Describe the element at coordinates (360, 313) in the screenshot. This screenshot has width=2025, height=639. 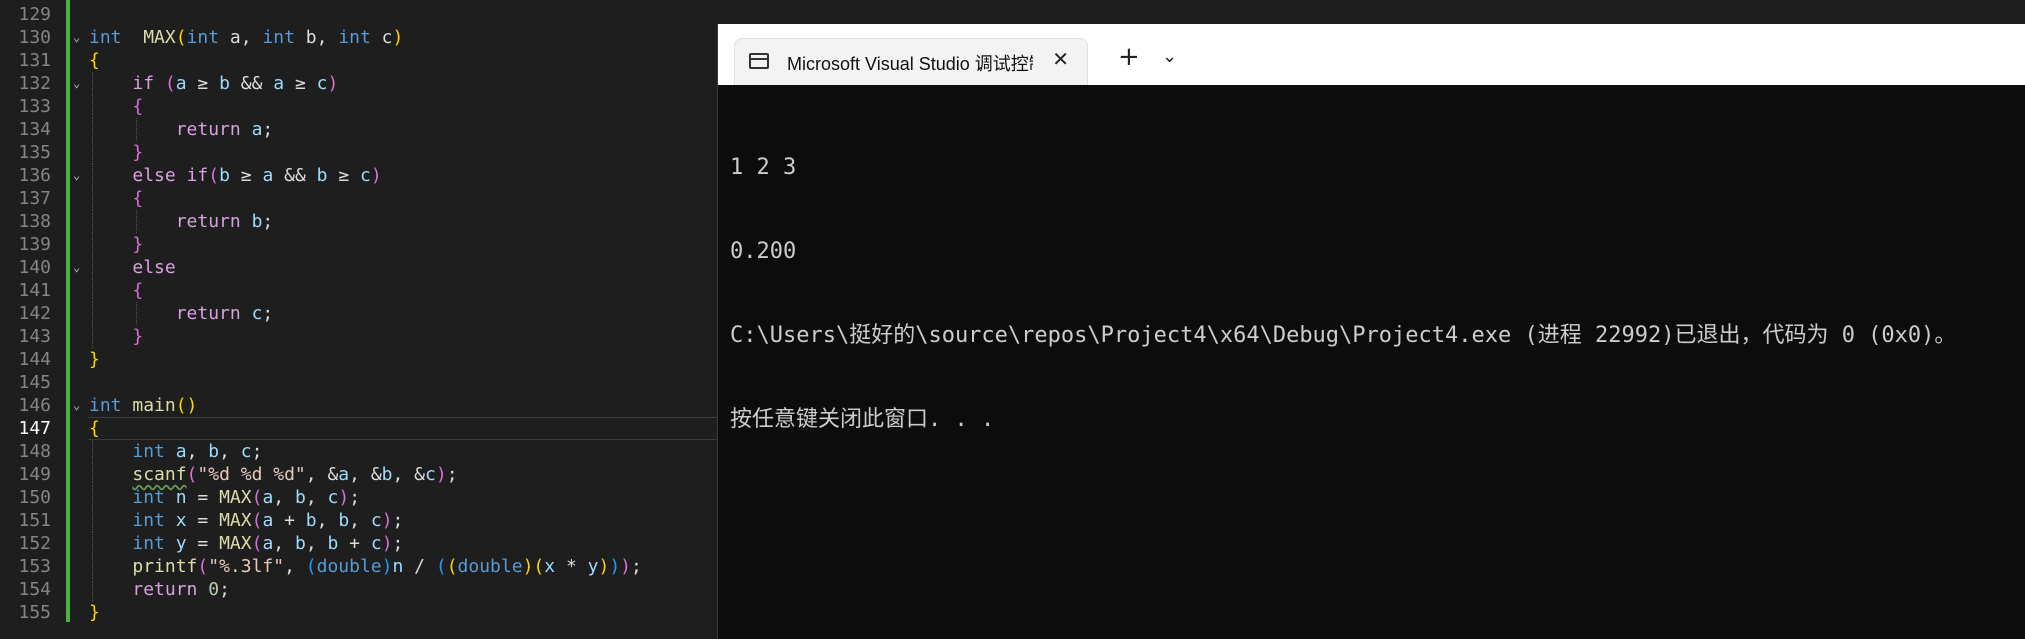
I see `code-line: 142 return c;` at that location.